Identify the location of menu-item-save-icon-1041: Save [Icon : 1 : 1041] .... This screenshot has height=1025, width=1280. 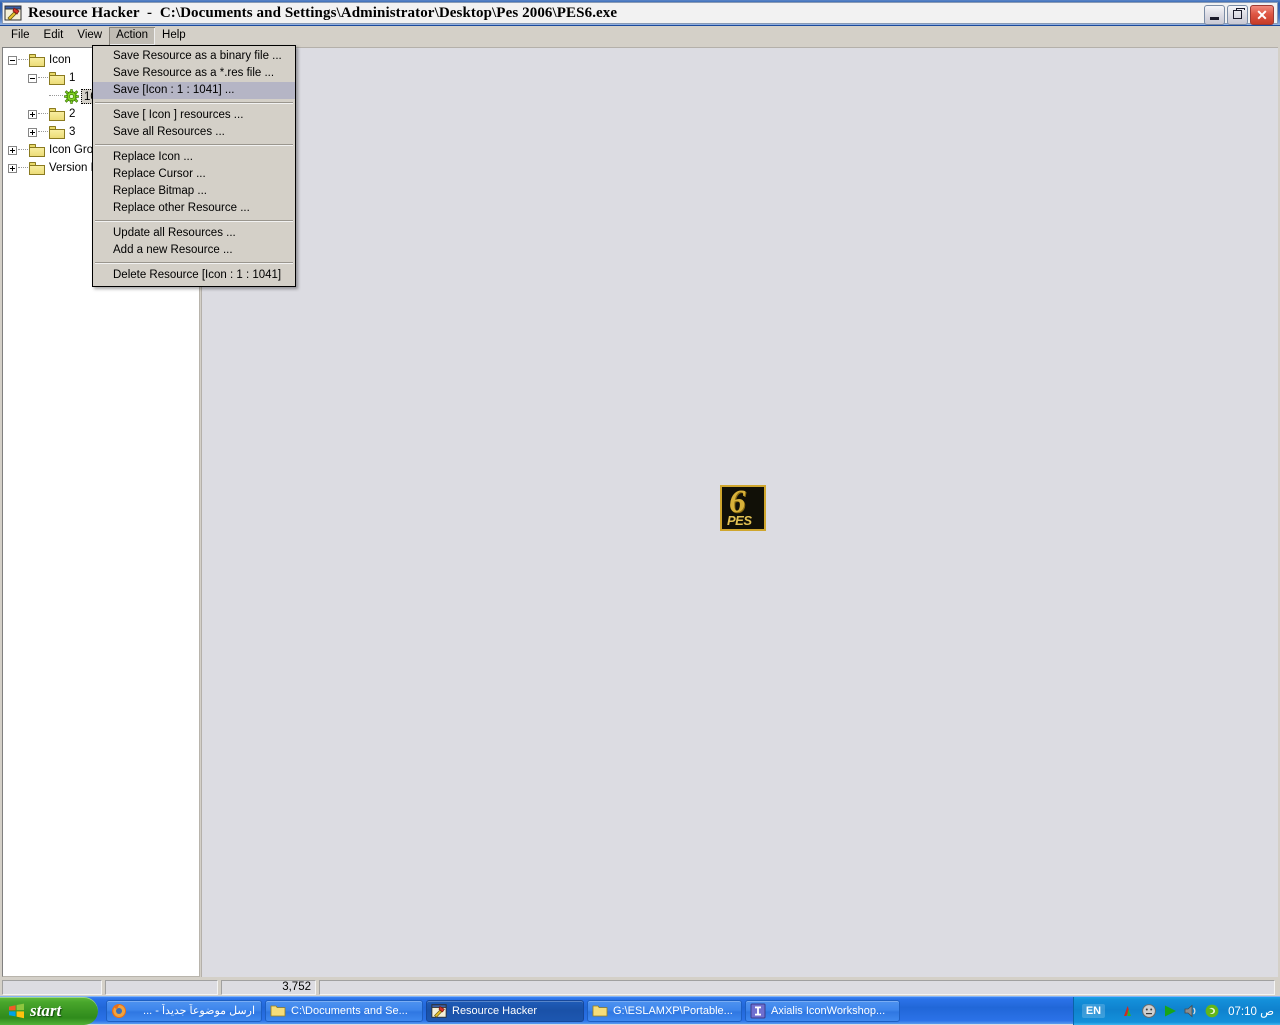
(194, 90).